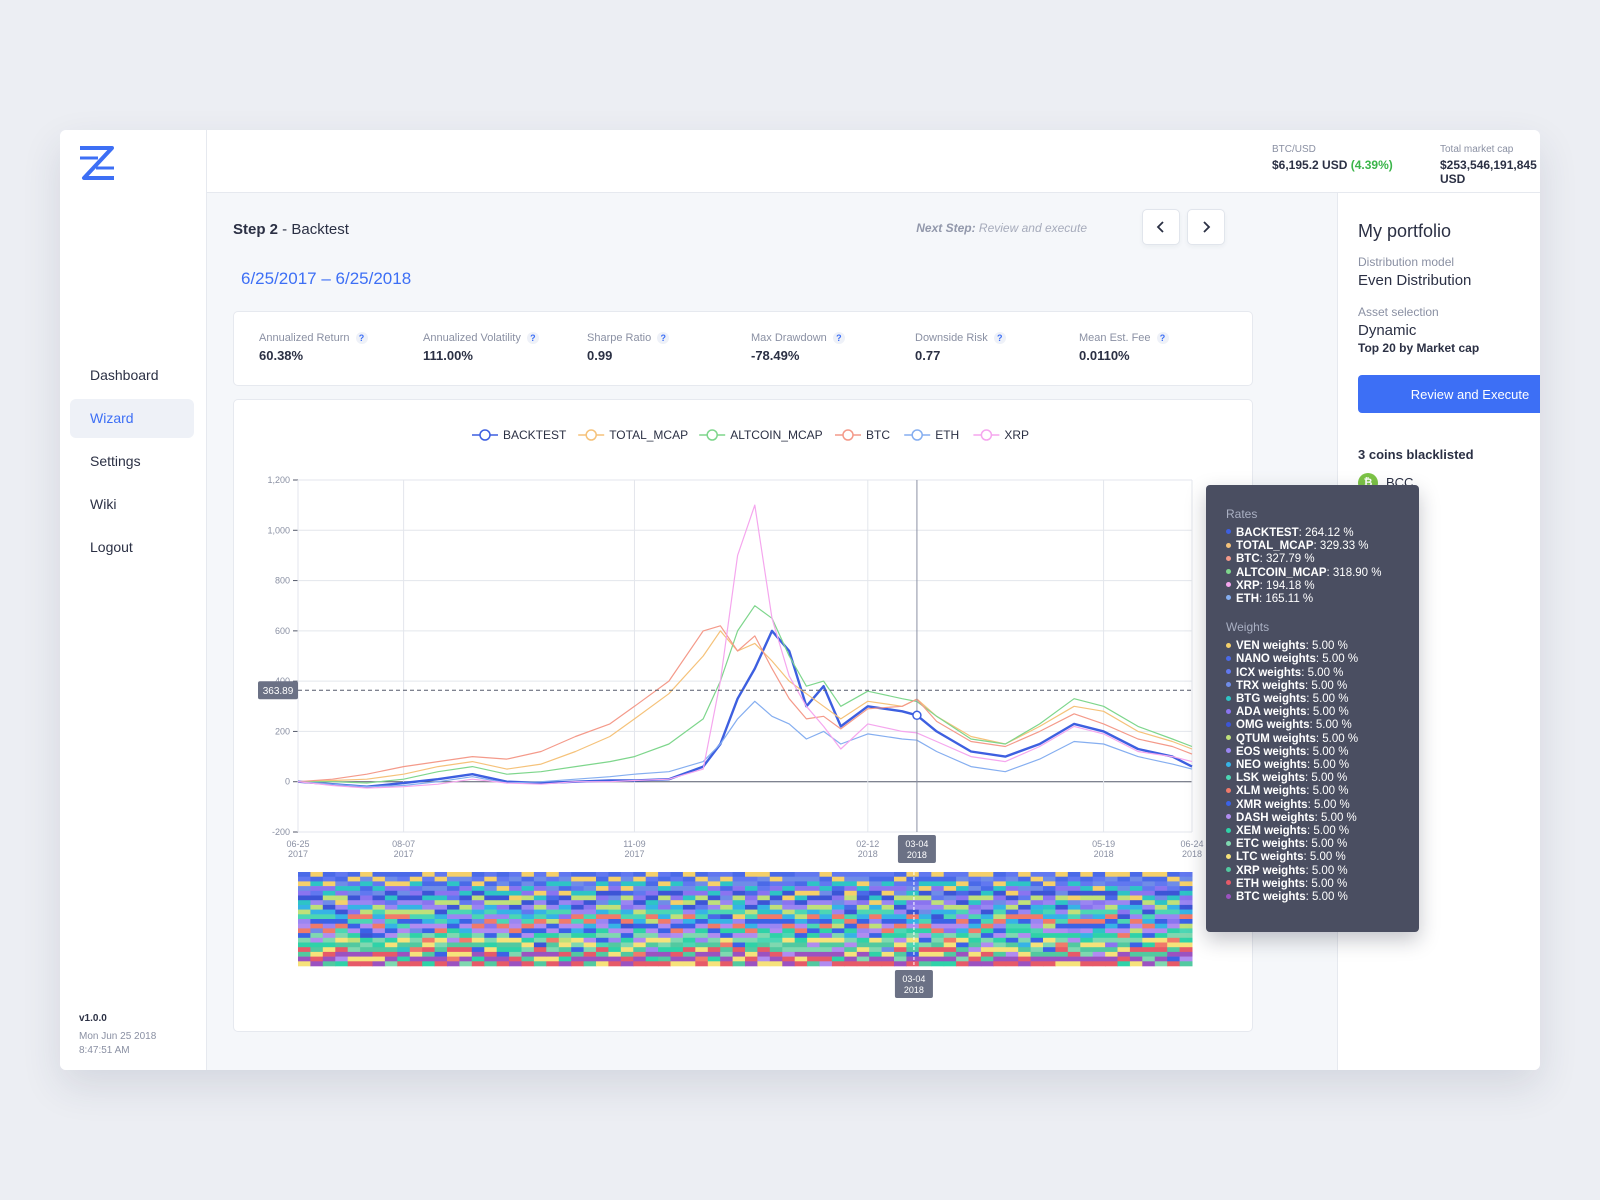 The image size is (1600, 1200). What do you see at coordinates (1449, 394) in the screenshot?
I see `review-and-execute-button: Review and Execute` at bounding box center [1449, 394].